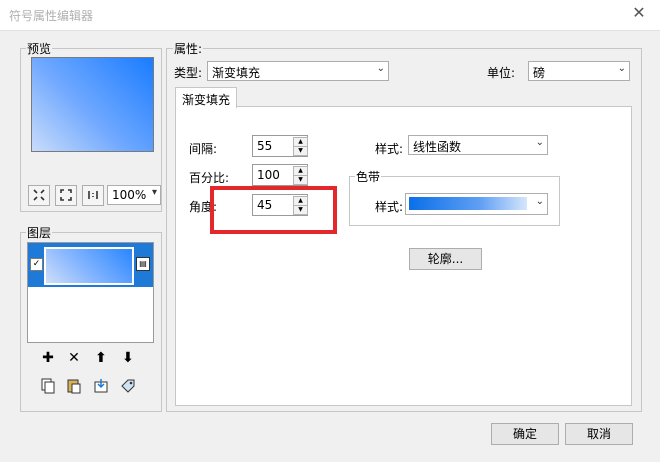 This screenshot has width=660, height=462. I want to click on type-value: 渐变填充, so click(236, 73).